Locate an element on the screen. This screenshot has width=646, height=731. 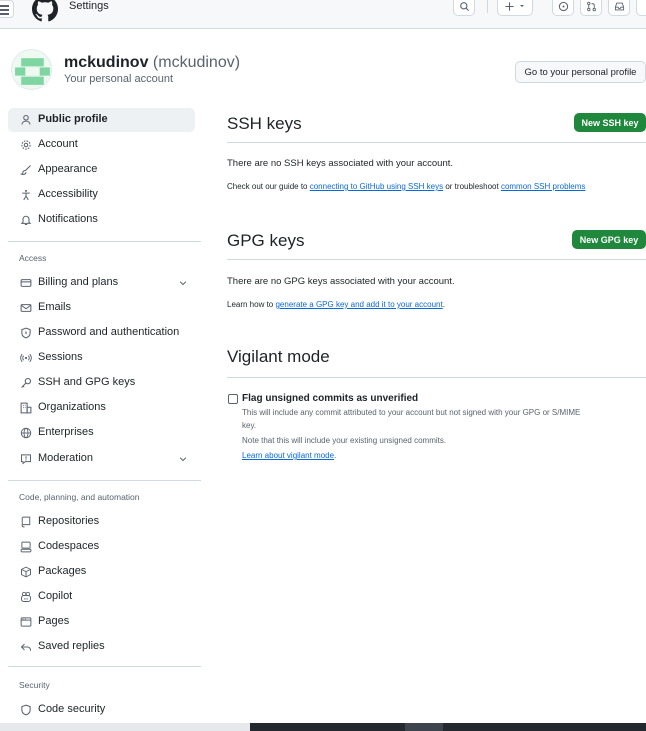
sidebar-item-repositories: Repositories is located at coordinates (101, 522).